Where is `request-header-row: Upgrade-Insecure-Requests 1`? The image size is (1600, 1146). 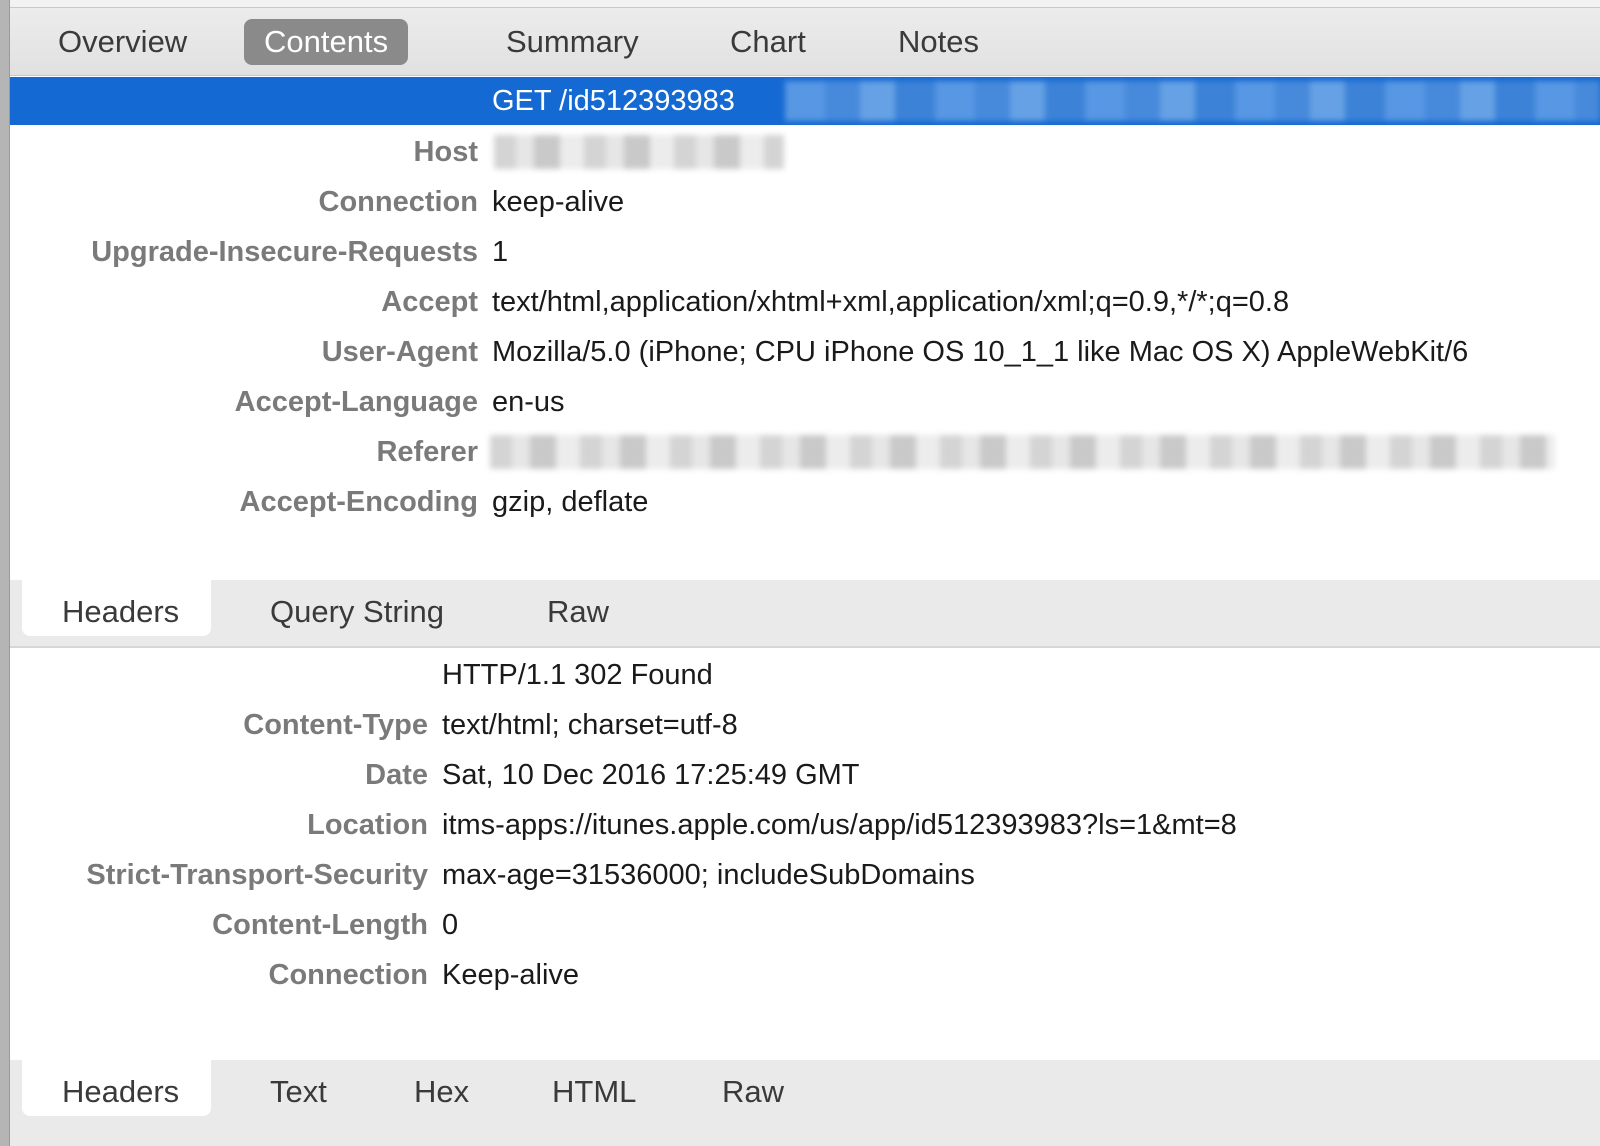
request-header-row: Upgrade-Insecure-Requests 1 is located at coordinates (805, 252).